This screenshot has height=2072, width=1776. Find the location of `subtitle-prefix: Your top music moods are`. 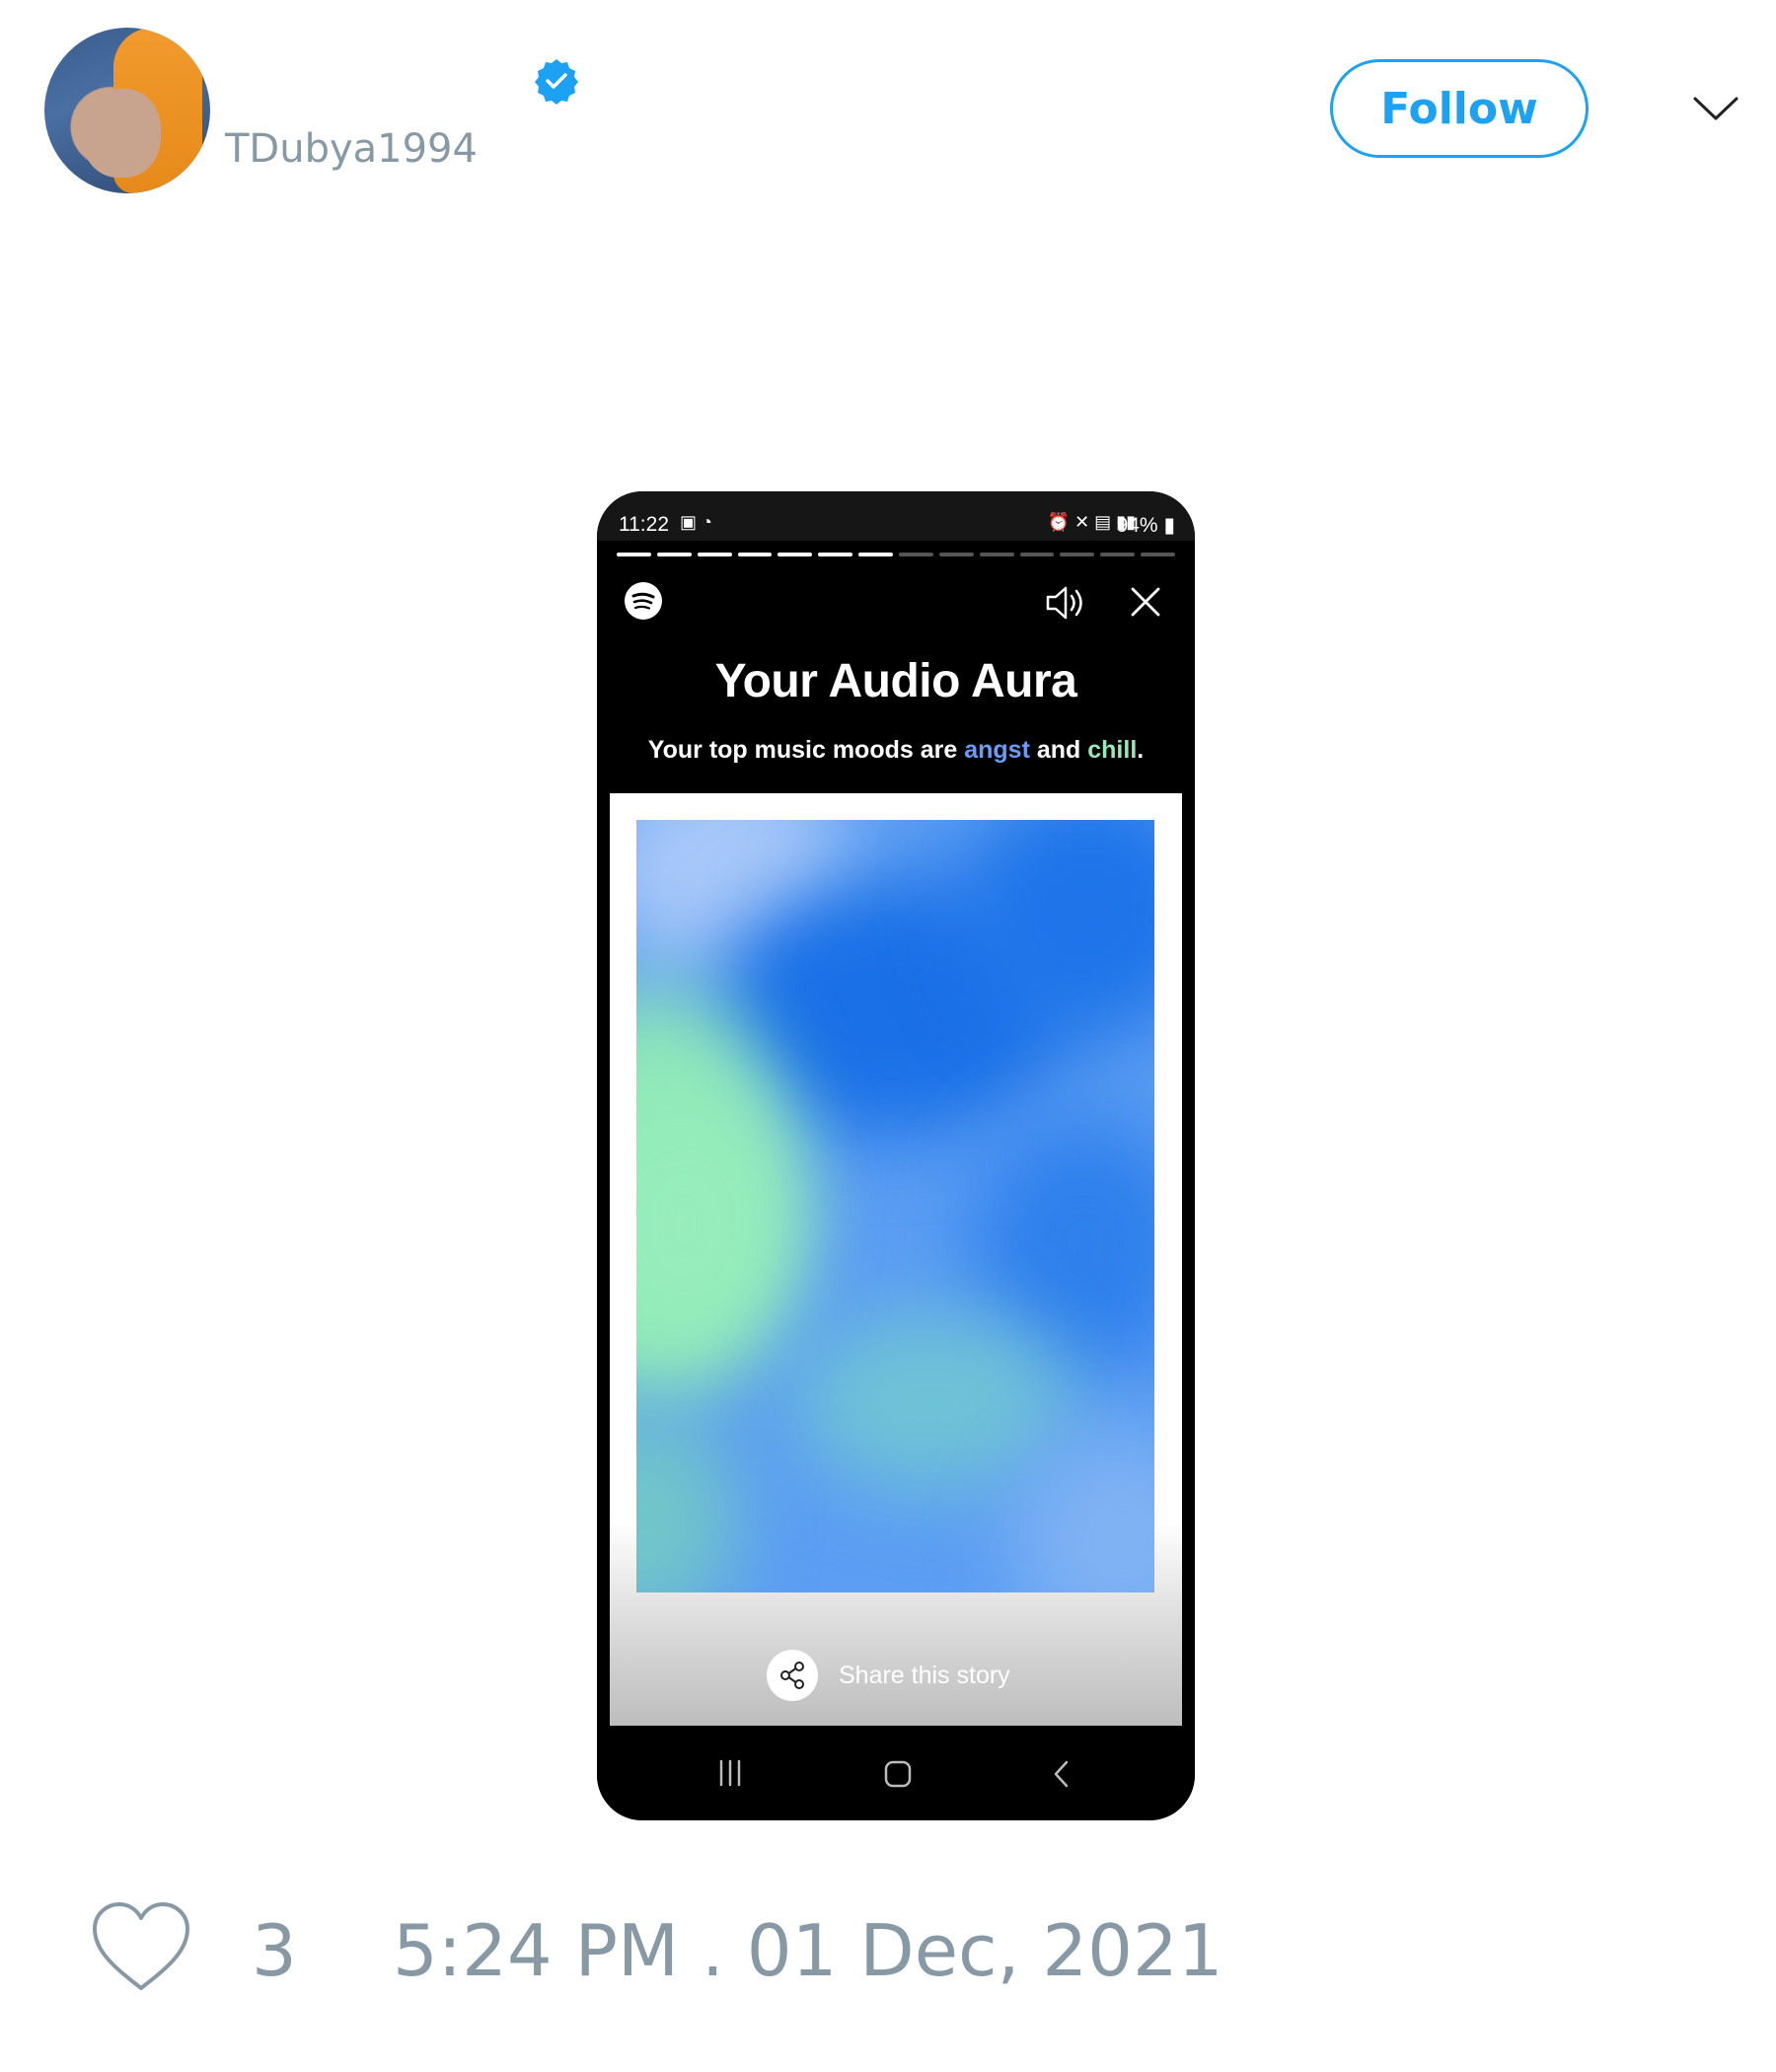

subtitle-prefix: Your top music moods are is located at coordinates (806, 750).